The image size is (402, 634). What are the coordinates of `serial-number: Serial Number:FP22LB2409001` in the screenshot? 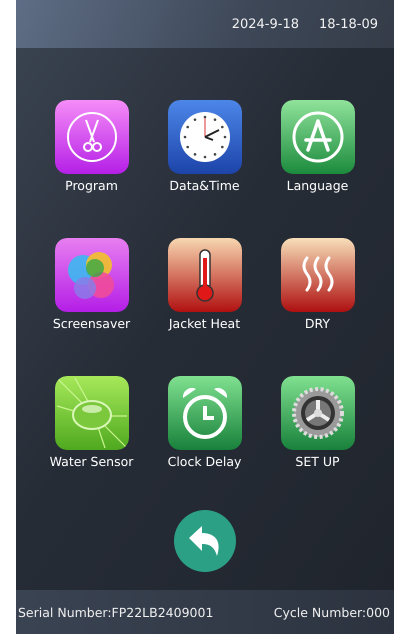 It's located at (116, 612).